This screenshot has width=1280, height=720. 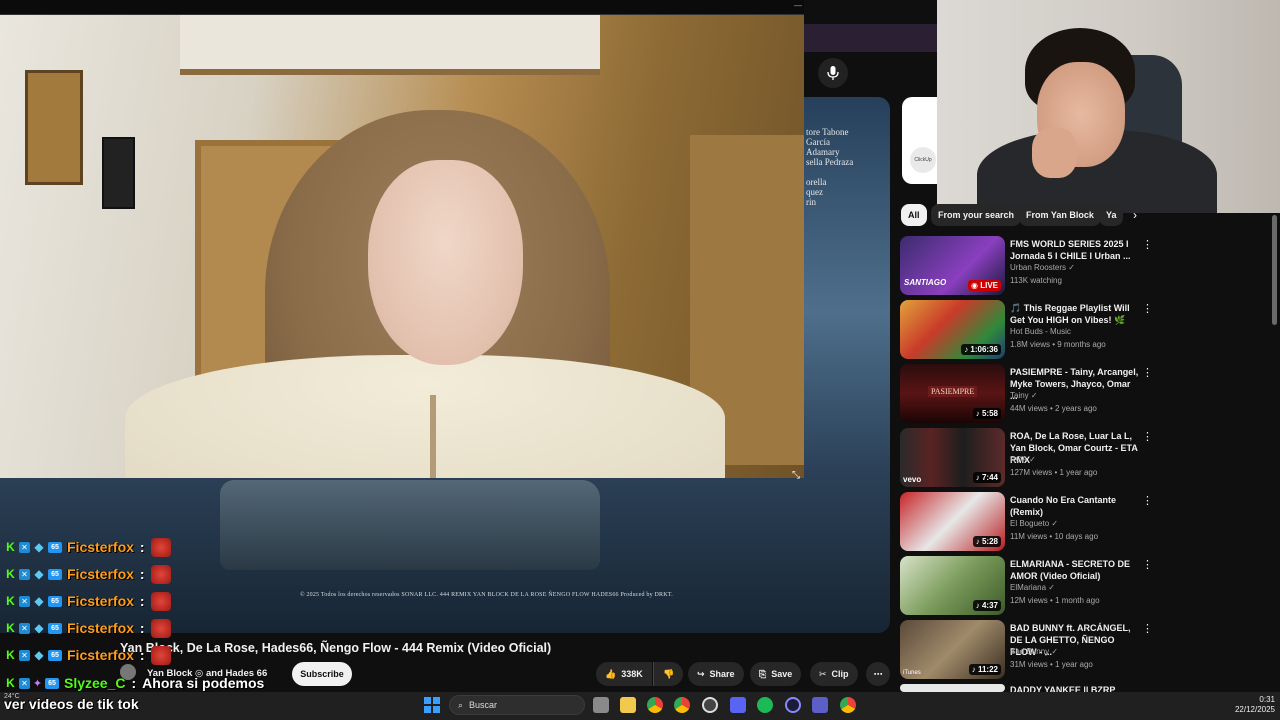 I want to click on recommendation-channel: Tainy ✓, so click(x=1024, y=395).